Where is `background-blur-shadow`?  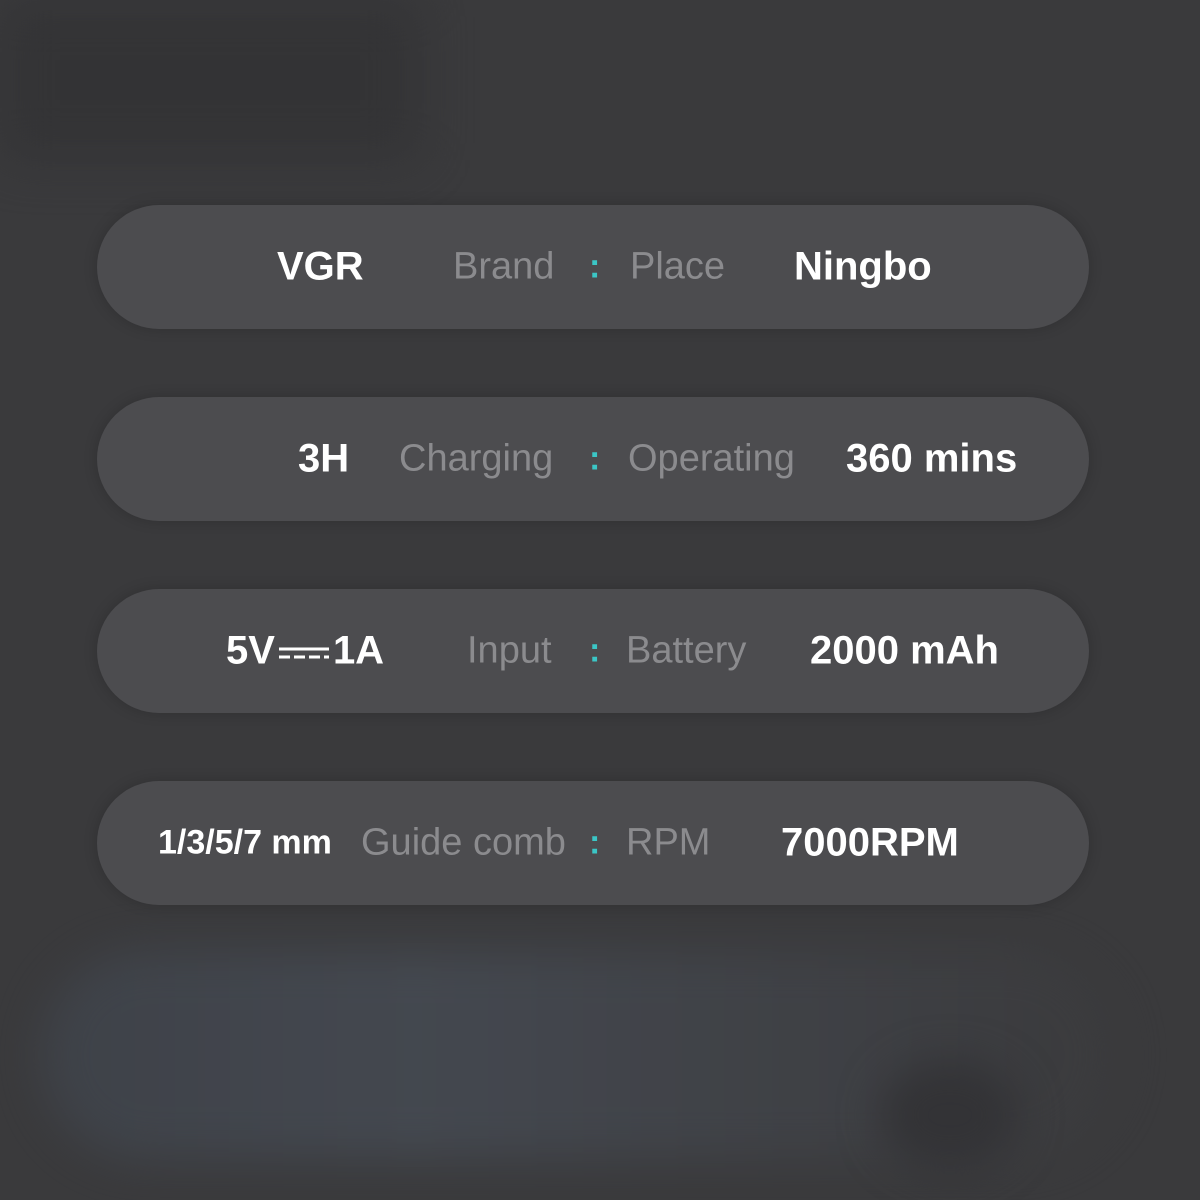
background-blur-shadow is located at coordinates (950, 1115).